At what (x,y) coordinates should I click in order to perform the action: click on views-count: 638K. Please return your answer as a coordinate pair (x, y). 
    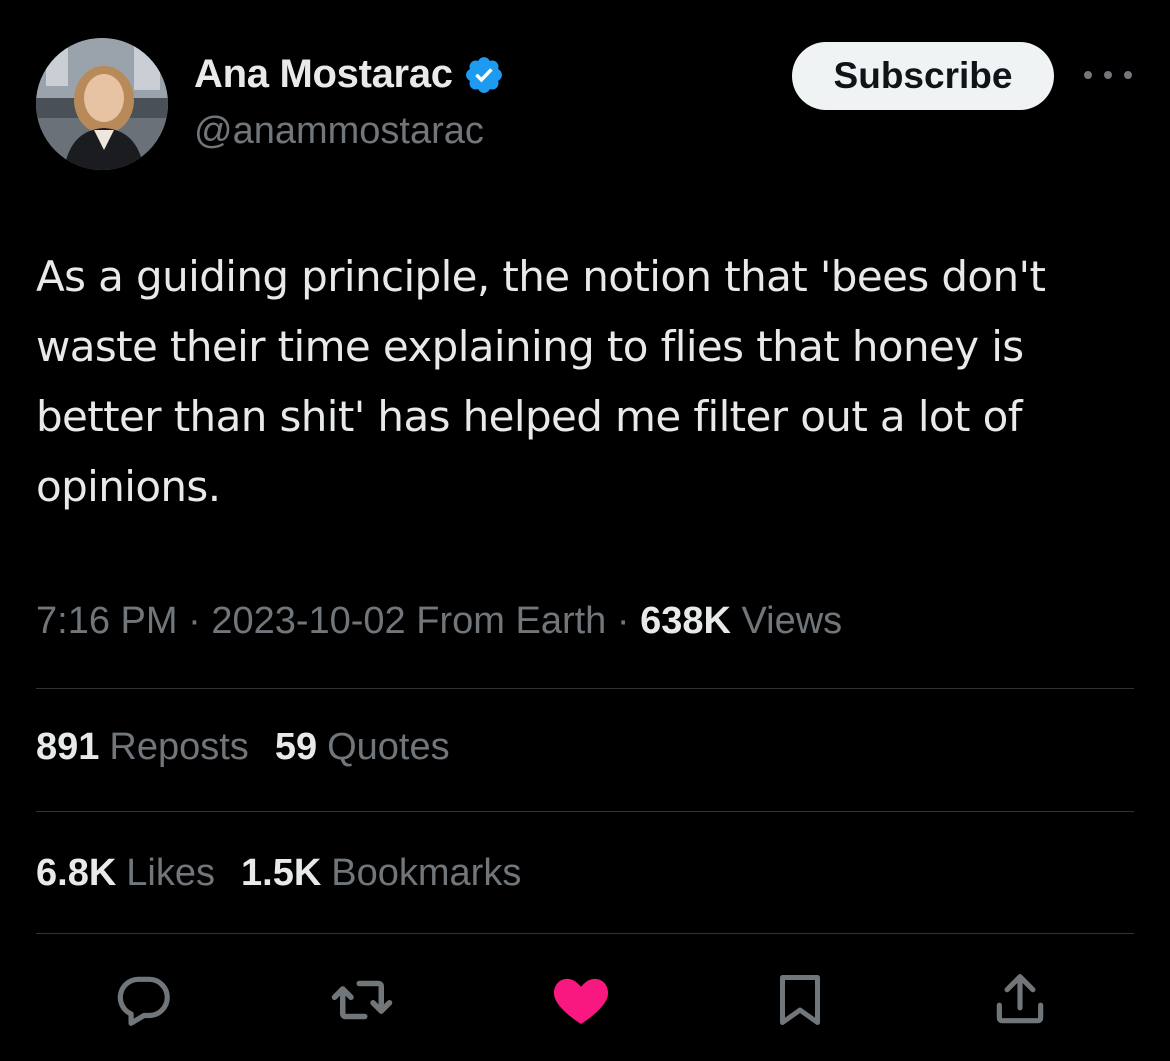
    Looking at the image, I should click on (685, 621).